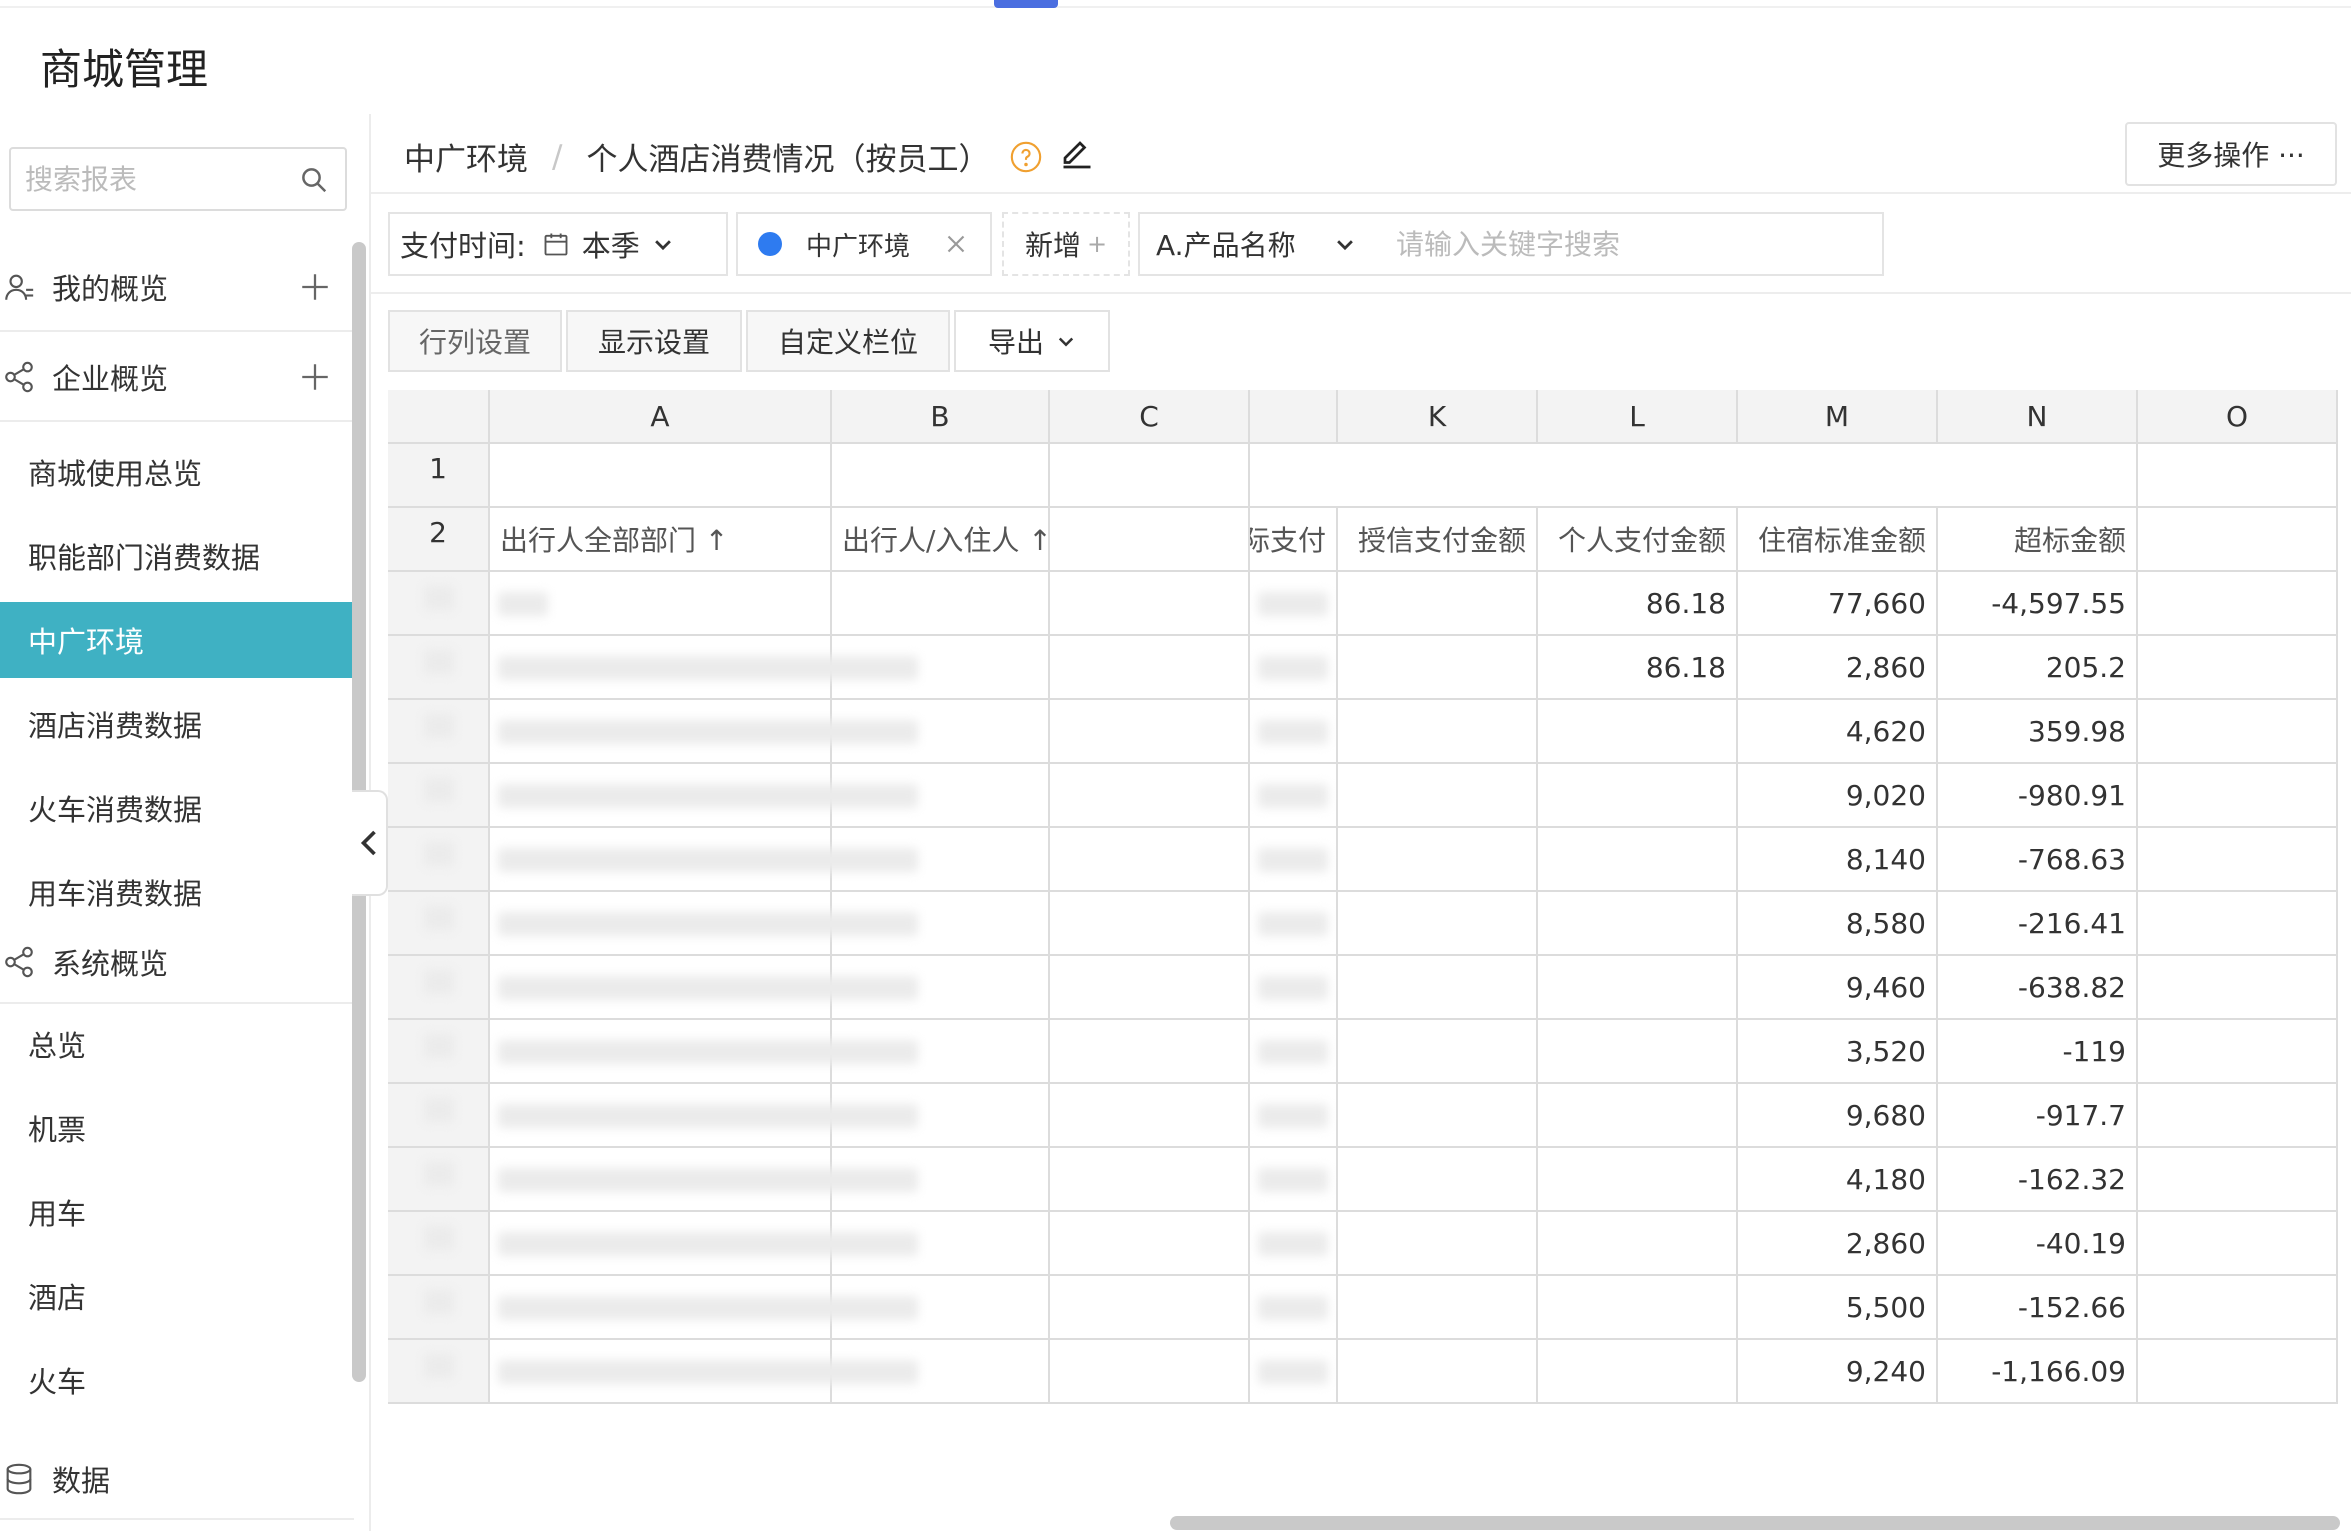 This screenshot has width=2351, height=1531. I want to click on cell-over-standard: -980.91, so click(2038, 796).